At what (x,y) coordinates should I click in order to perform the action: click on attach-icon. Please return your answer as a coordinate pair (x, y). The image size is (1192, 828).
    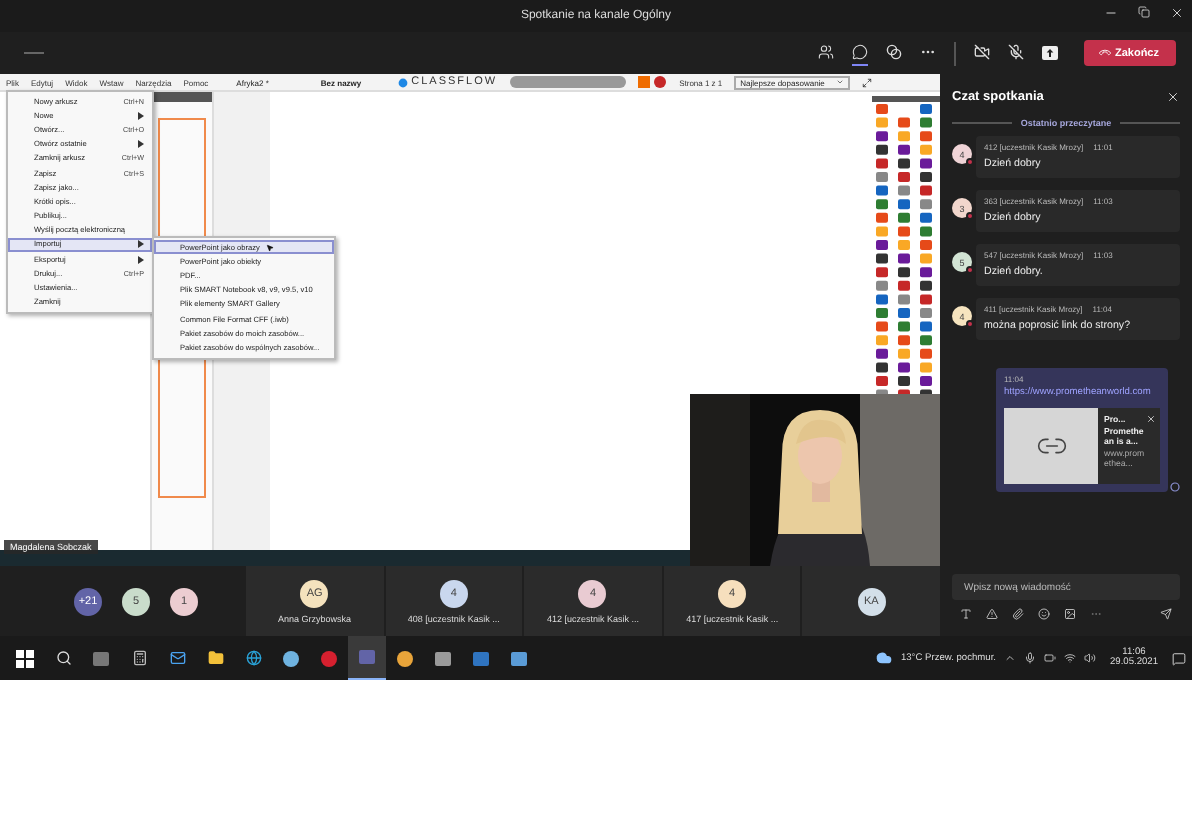
    Looking at the image, I should click on (1018, 614).